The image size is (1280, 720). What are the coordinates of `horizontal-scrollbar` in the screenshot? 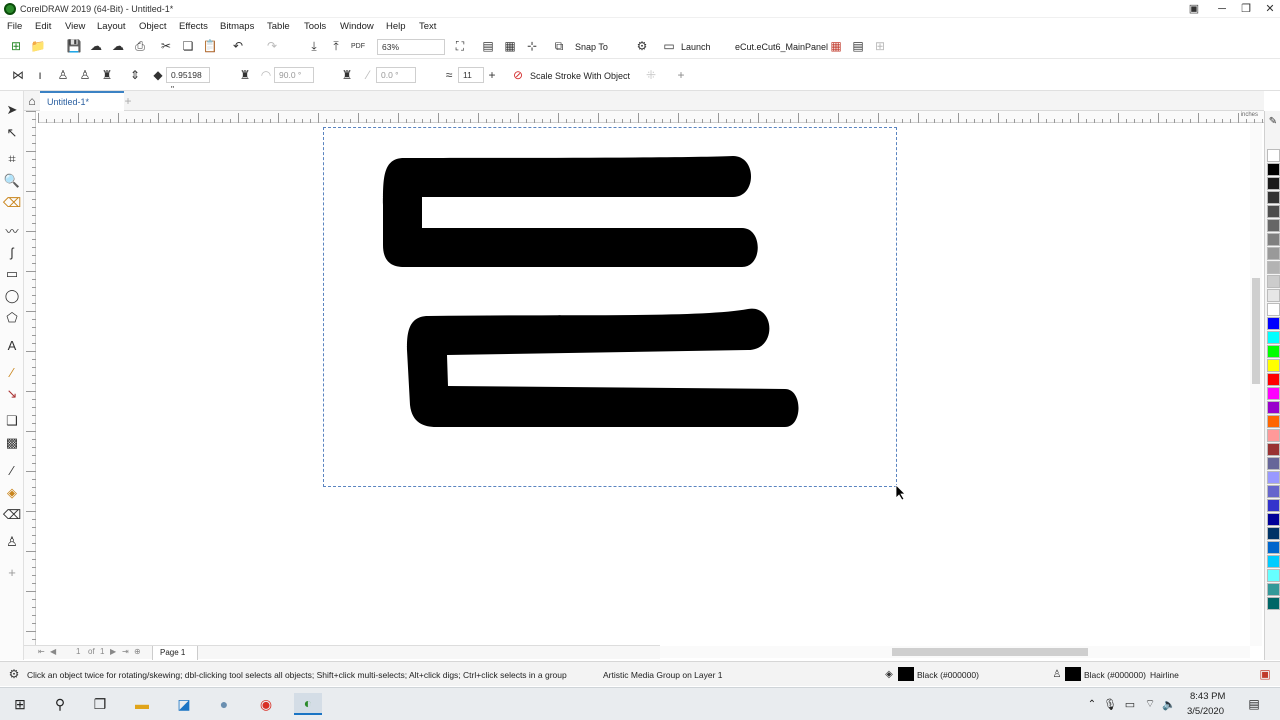 It's located at (955, 652).